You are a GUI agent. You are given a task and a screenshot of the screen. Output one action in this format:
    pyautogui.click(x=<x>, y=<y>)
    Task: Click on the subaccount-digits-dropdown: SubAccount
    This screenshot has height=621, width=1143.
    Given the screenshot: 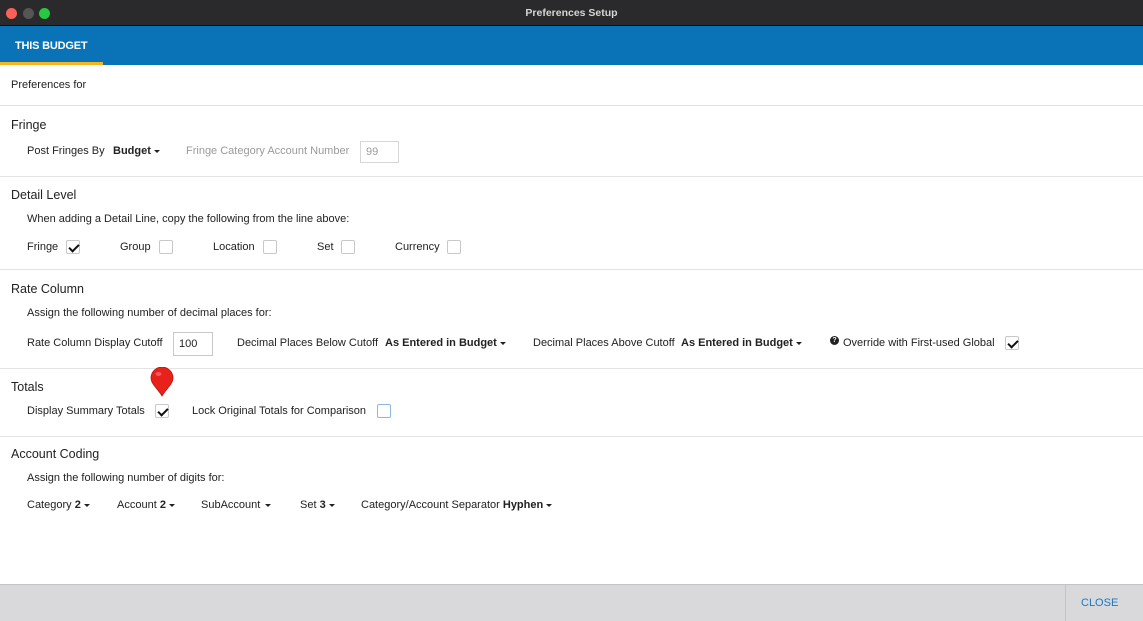 What is the action you would take?
    pyautogui.click(x=236, y=505)
    